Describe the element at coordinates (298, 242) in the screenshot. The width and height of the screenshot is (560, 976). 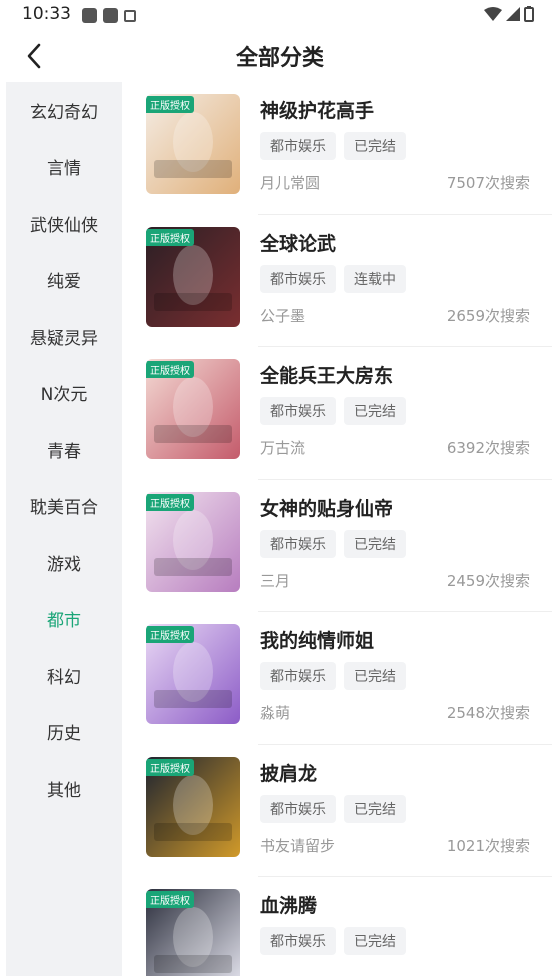
I see `book-title: 全球论武` at that location.